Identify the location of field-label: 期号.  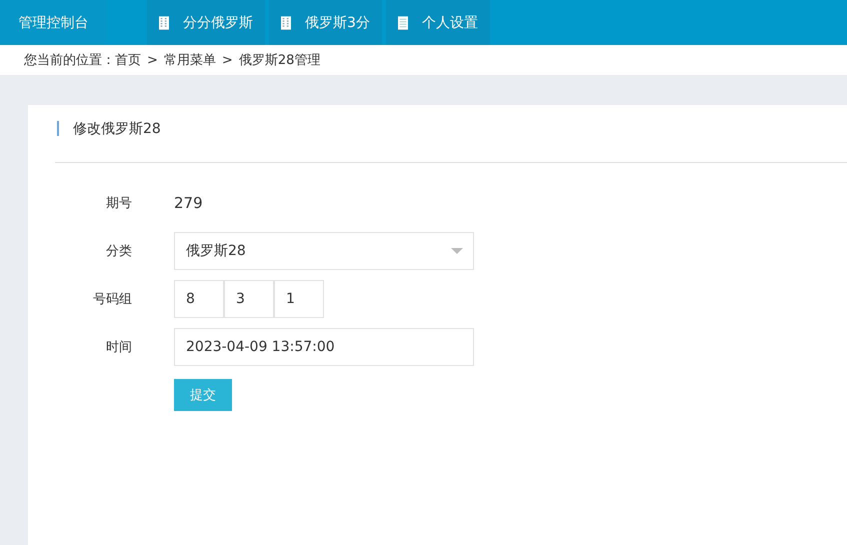
(118, 203).